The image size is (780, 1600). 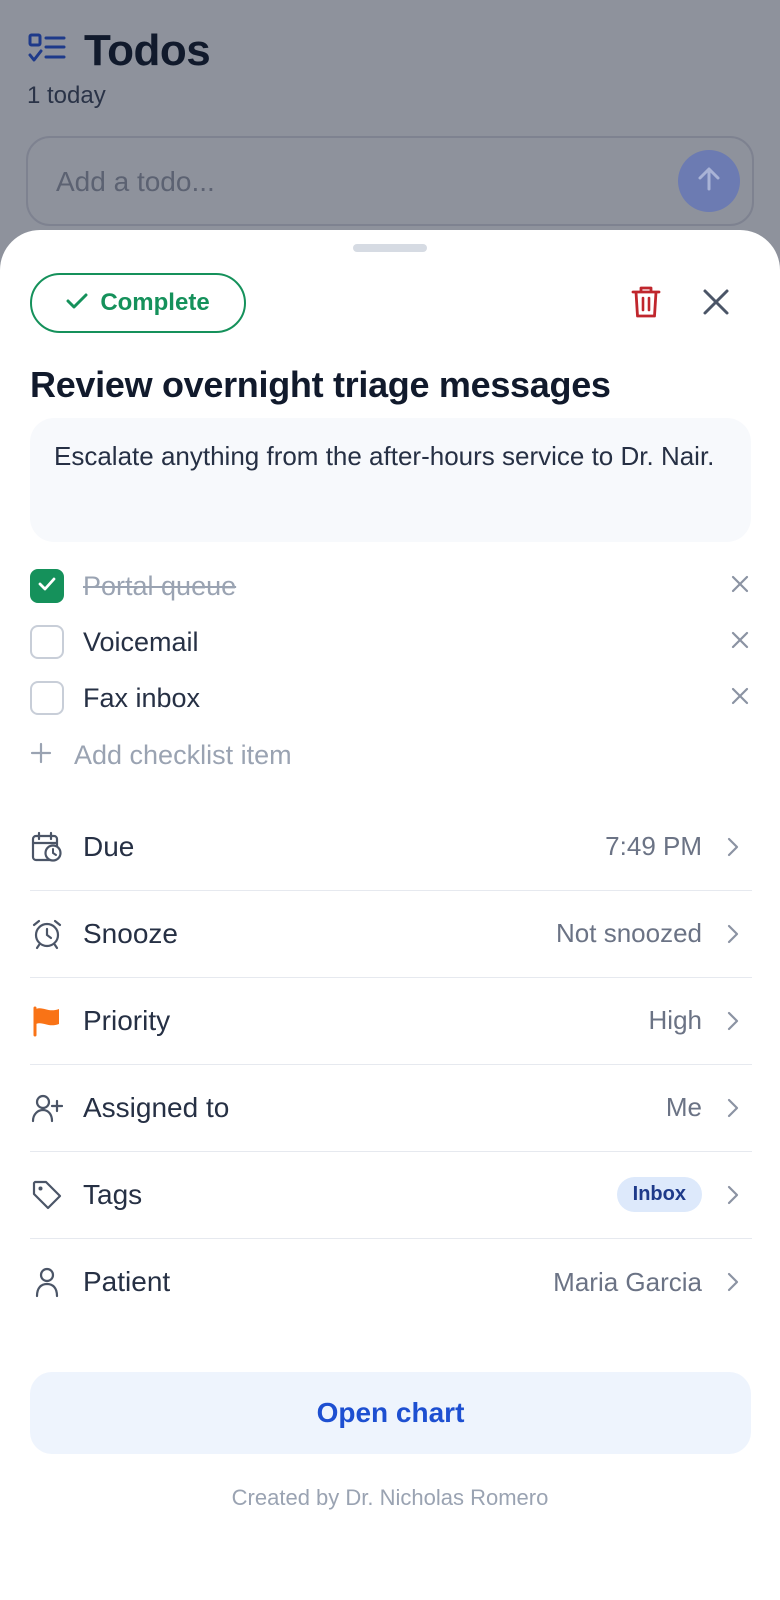 What do you see at coordinates (391, 847) in the screenshot?
I see `due-row: Due 7:49 PM` at bounding box center [391, 847].